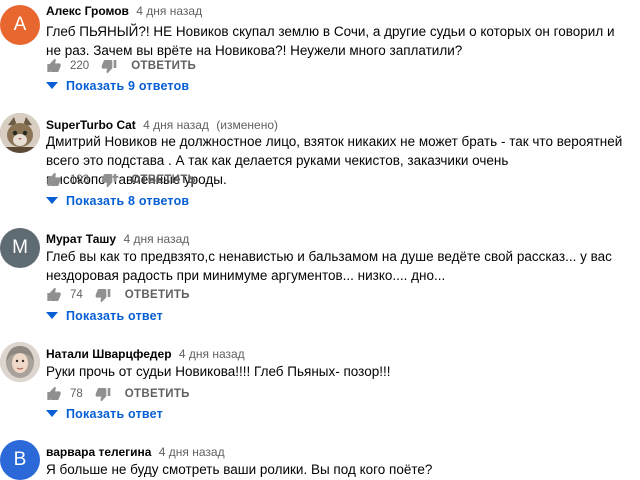  I want to click on like-count: 78, so click(76, 394).